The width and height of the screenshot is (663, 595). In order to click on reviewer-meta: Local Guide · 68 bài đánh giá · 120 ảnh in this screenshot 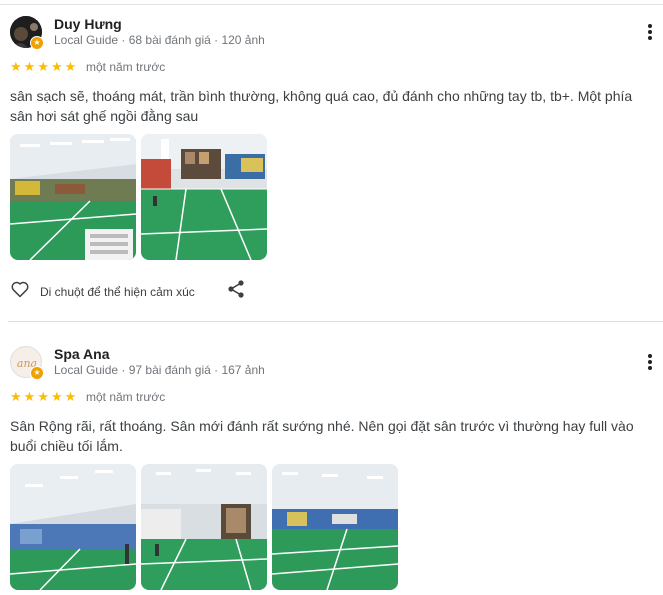, I will do `click(159, 40)`.